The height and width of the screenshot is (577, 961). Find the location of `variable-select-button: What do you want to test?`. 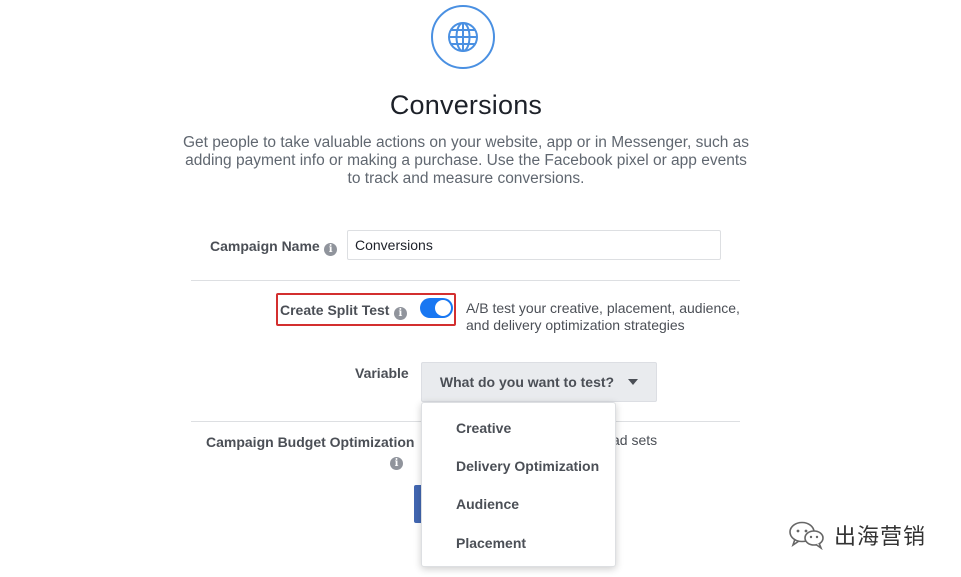

variable-select-button: What do you want to test? is located at coordinates (539, 382).